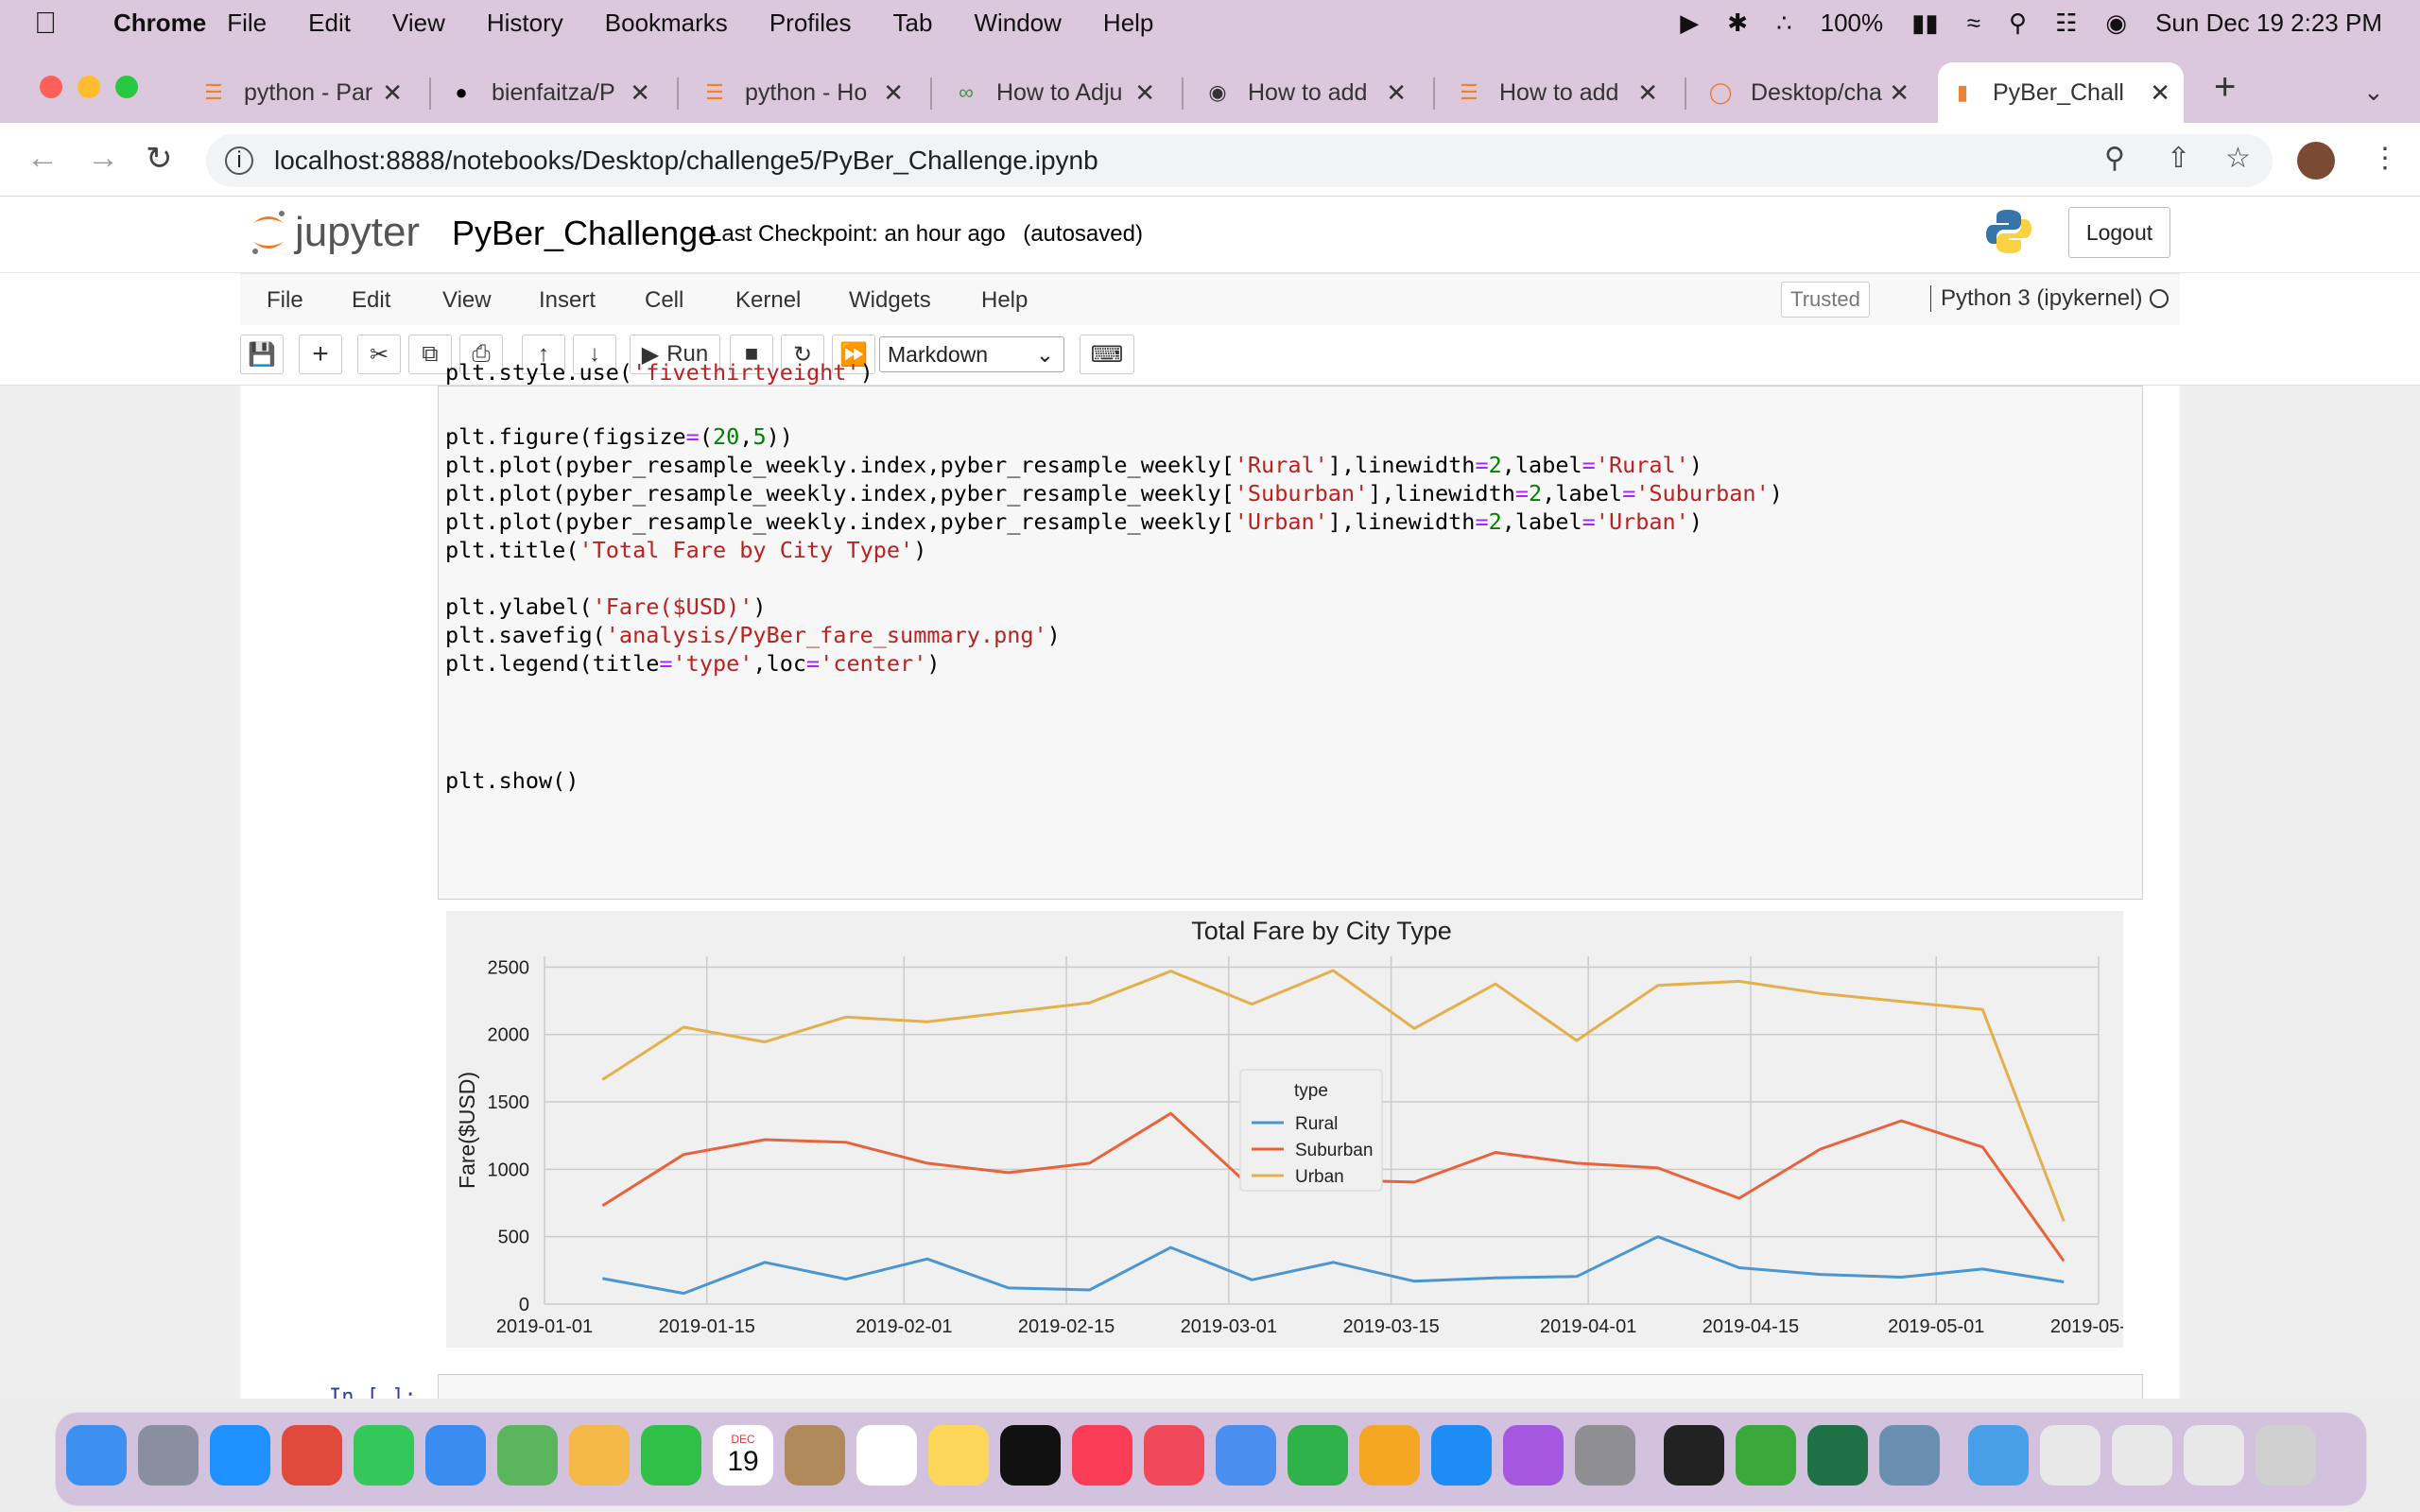 This screenshot has height=1512, width=2420. What do you see at coordinates (1837, 1455) in the screenshot?
I see `excel-icon` at bounding box center [1837, 1455].